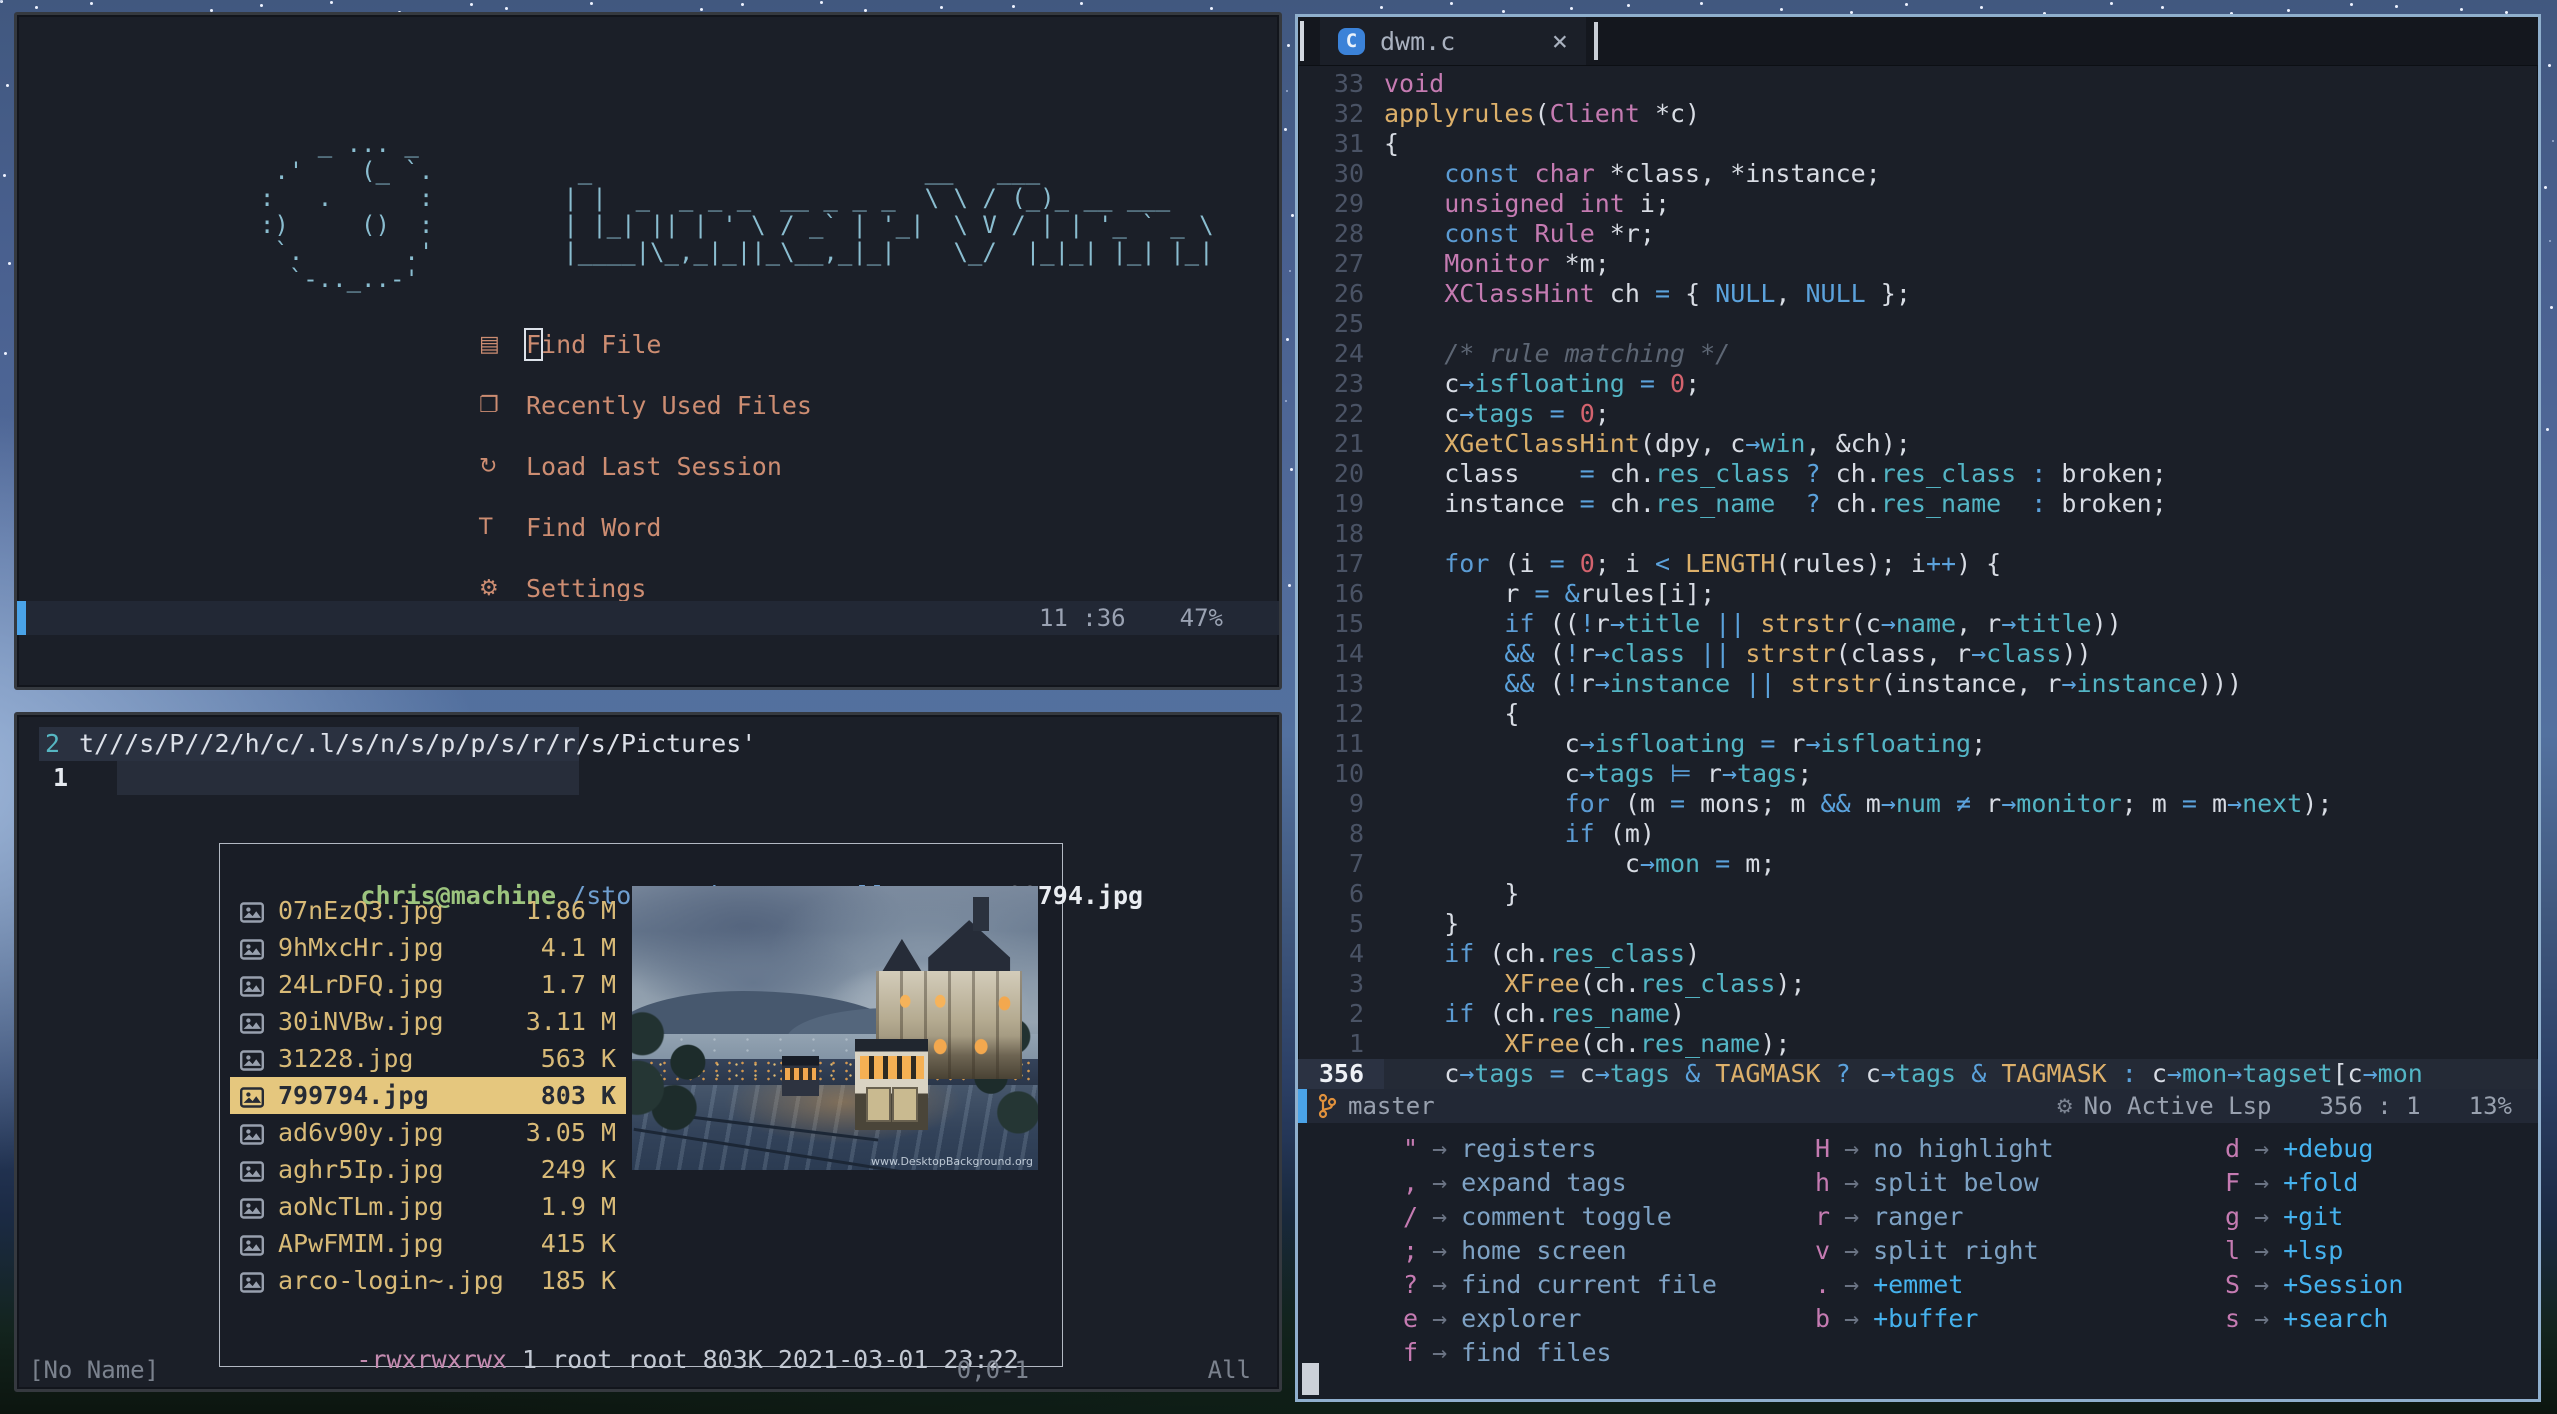 The height and width of the screenshot is (1414, 2557). I want to click on file-row: 31228.jpg 563 K, so click(428, 1058).